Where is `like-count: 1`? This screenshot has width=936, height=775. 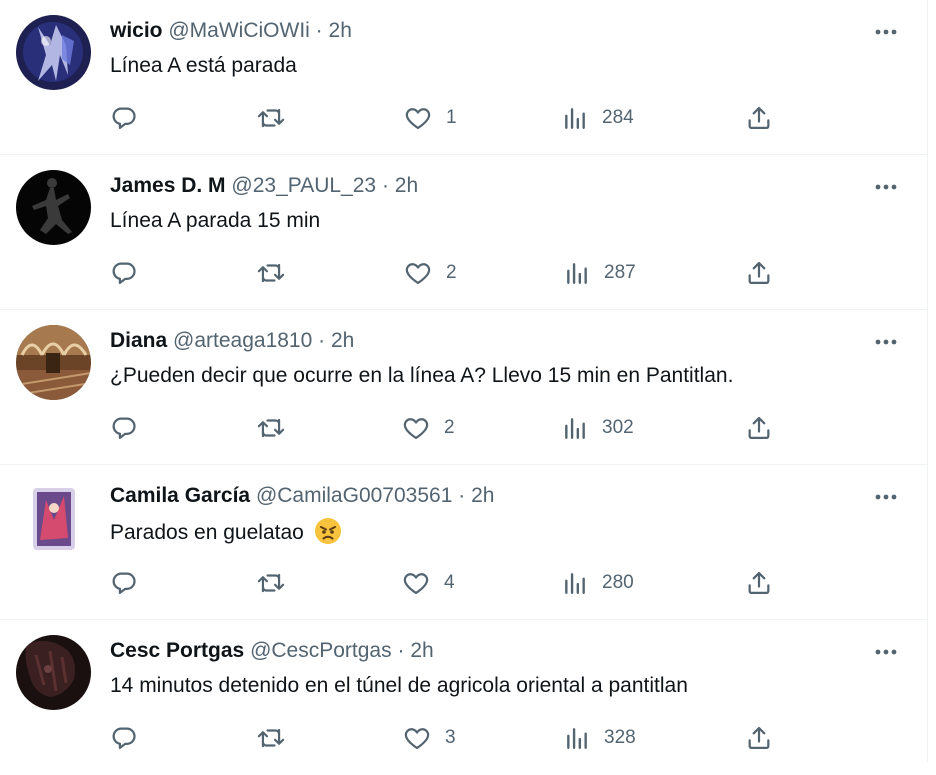 like-count: 1 is located at coordinates (451, 117).